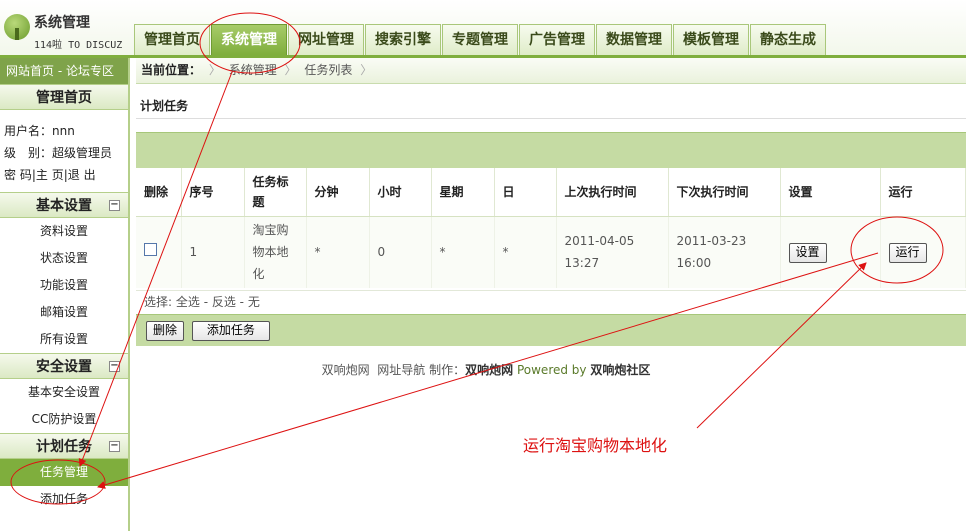 This screenshot has width=966, height=531. I want to click on task-weekday: *, so click(463, 252).